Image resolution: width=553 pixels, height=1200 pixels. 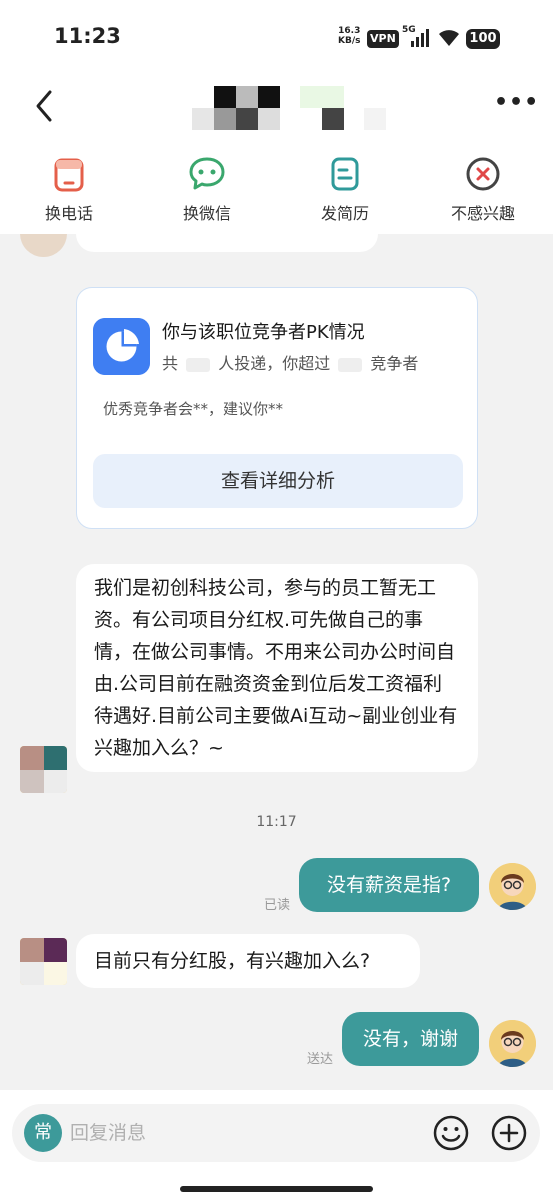 What do you see at coordinates (509, 1133) in the screenshot?
I see `plus-icon` at bounding box center [509, 1133].